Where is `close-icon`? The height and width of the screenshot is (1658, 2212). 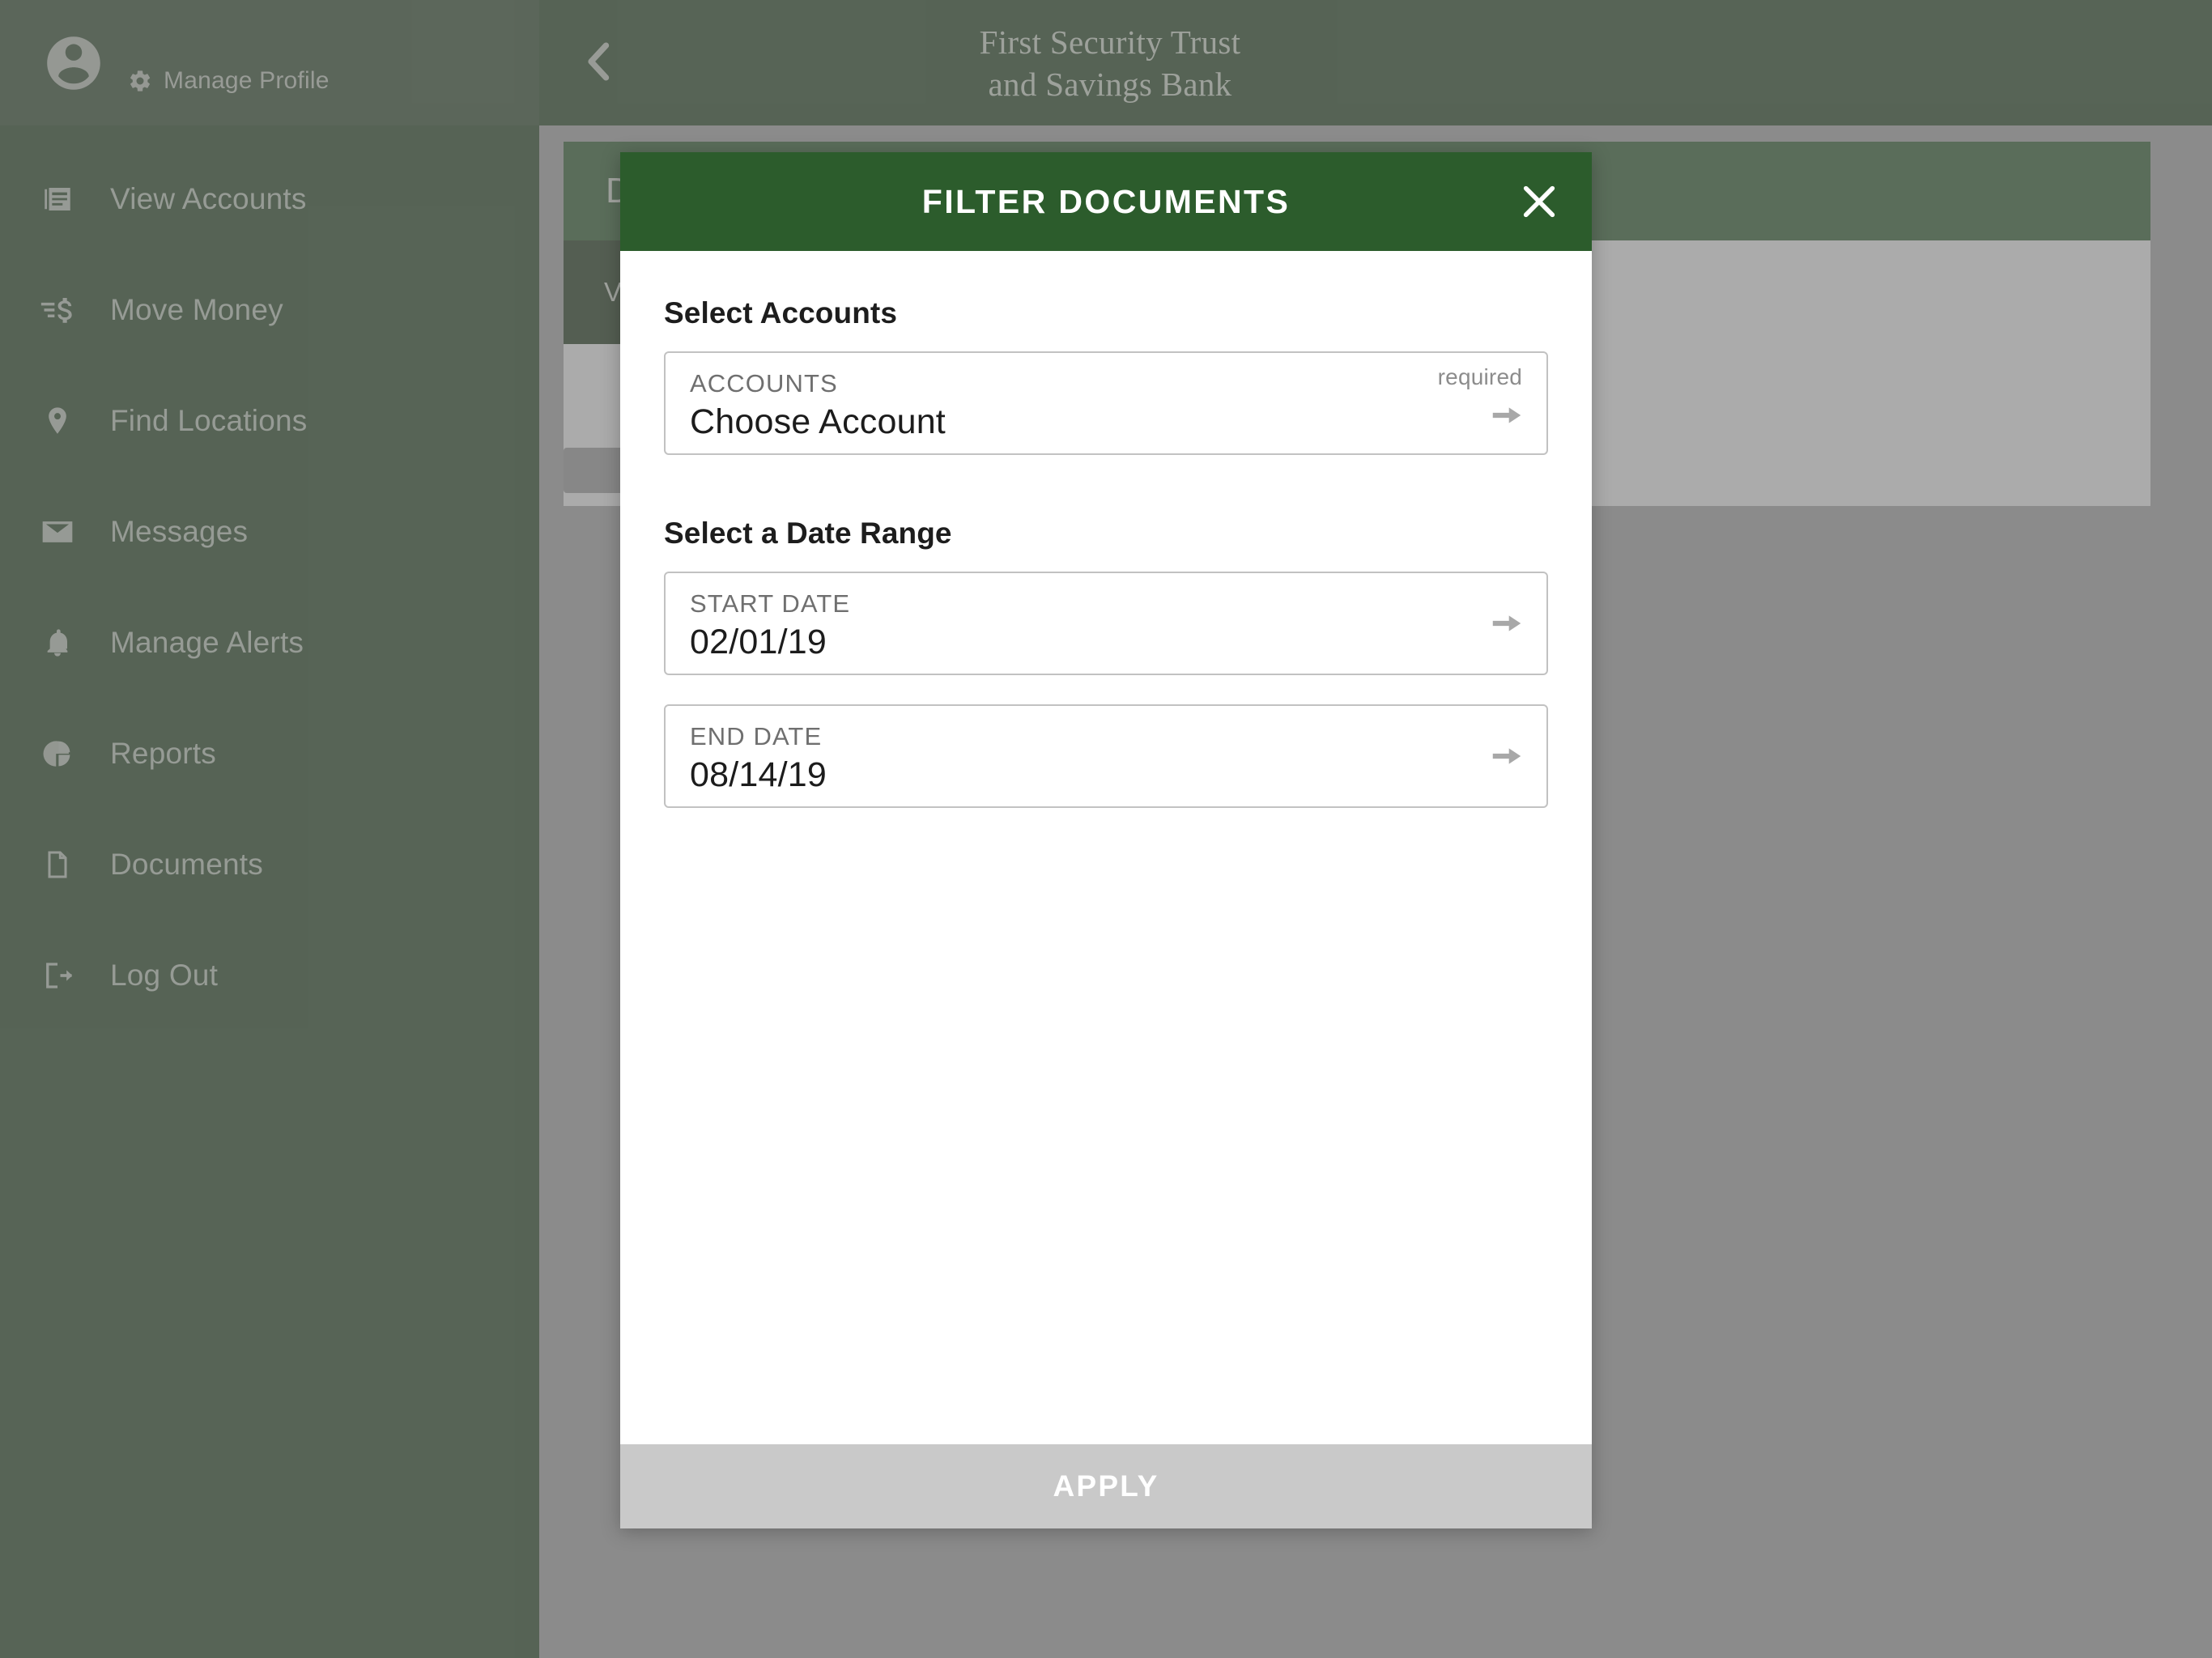 close-icon is located at coordinates (1540, 201).